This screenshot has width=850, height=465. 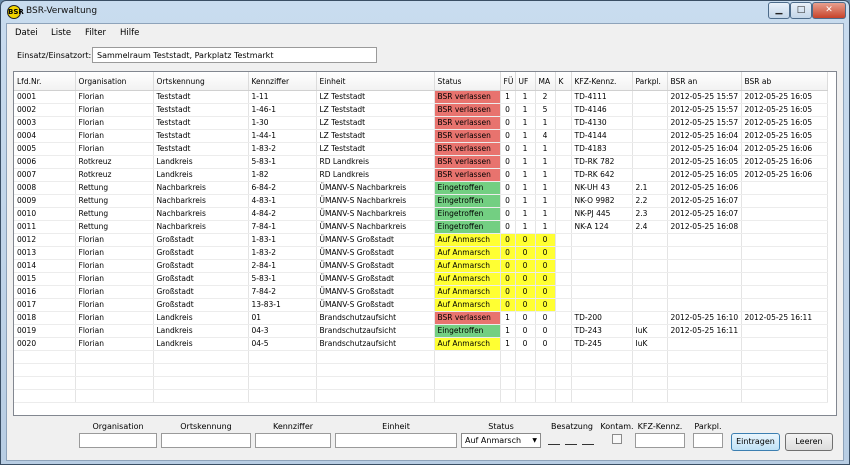 What do you see at coordinates (602, 266) in the screenshot?
I see `cell-kfz` at bounding box center [602, 266].